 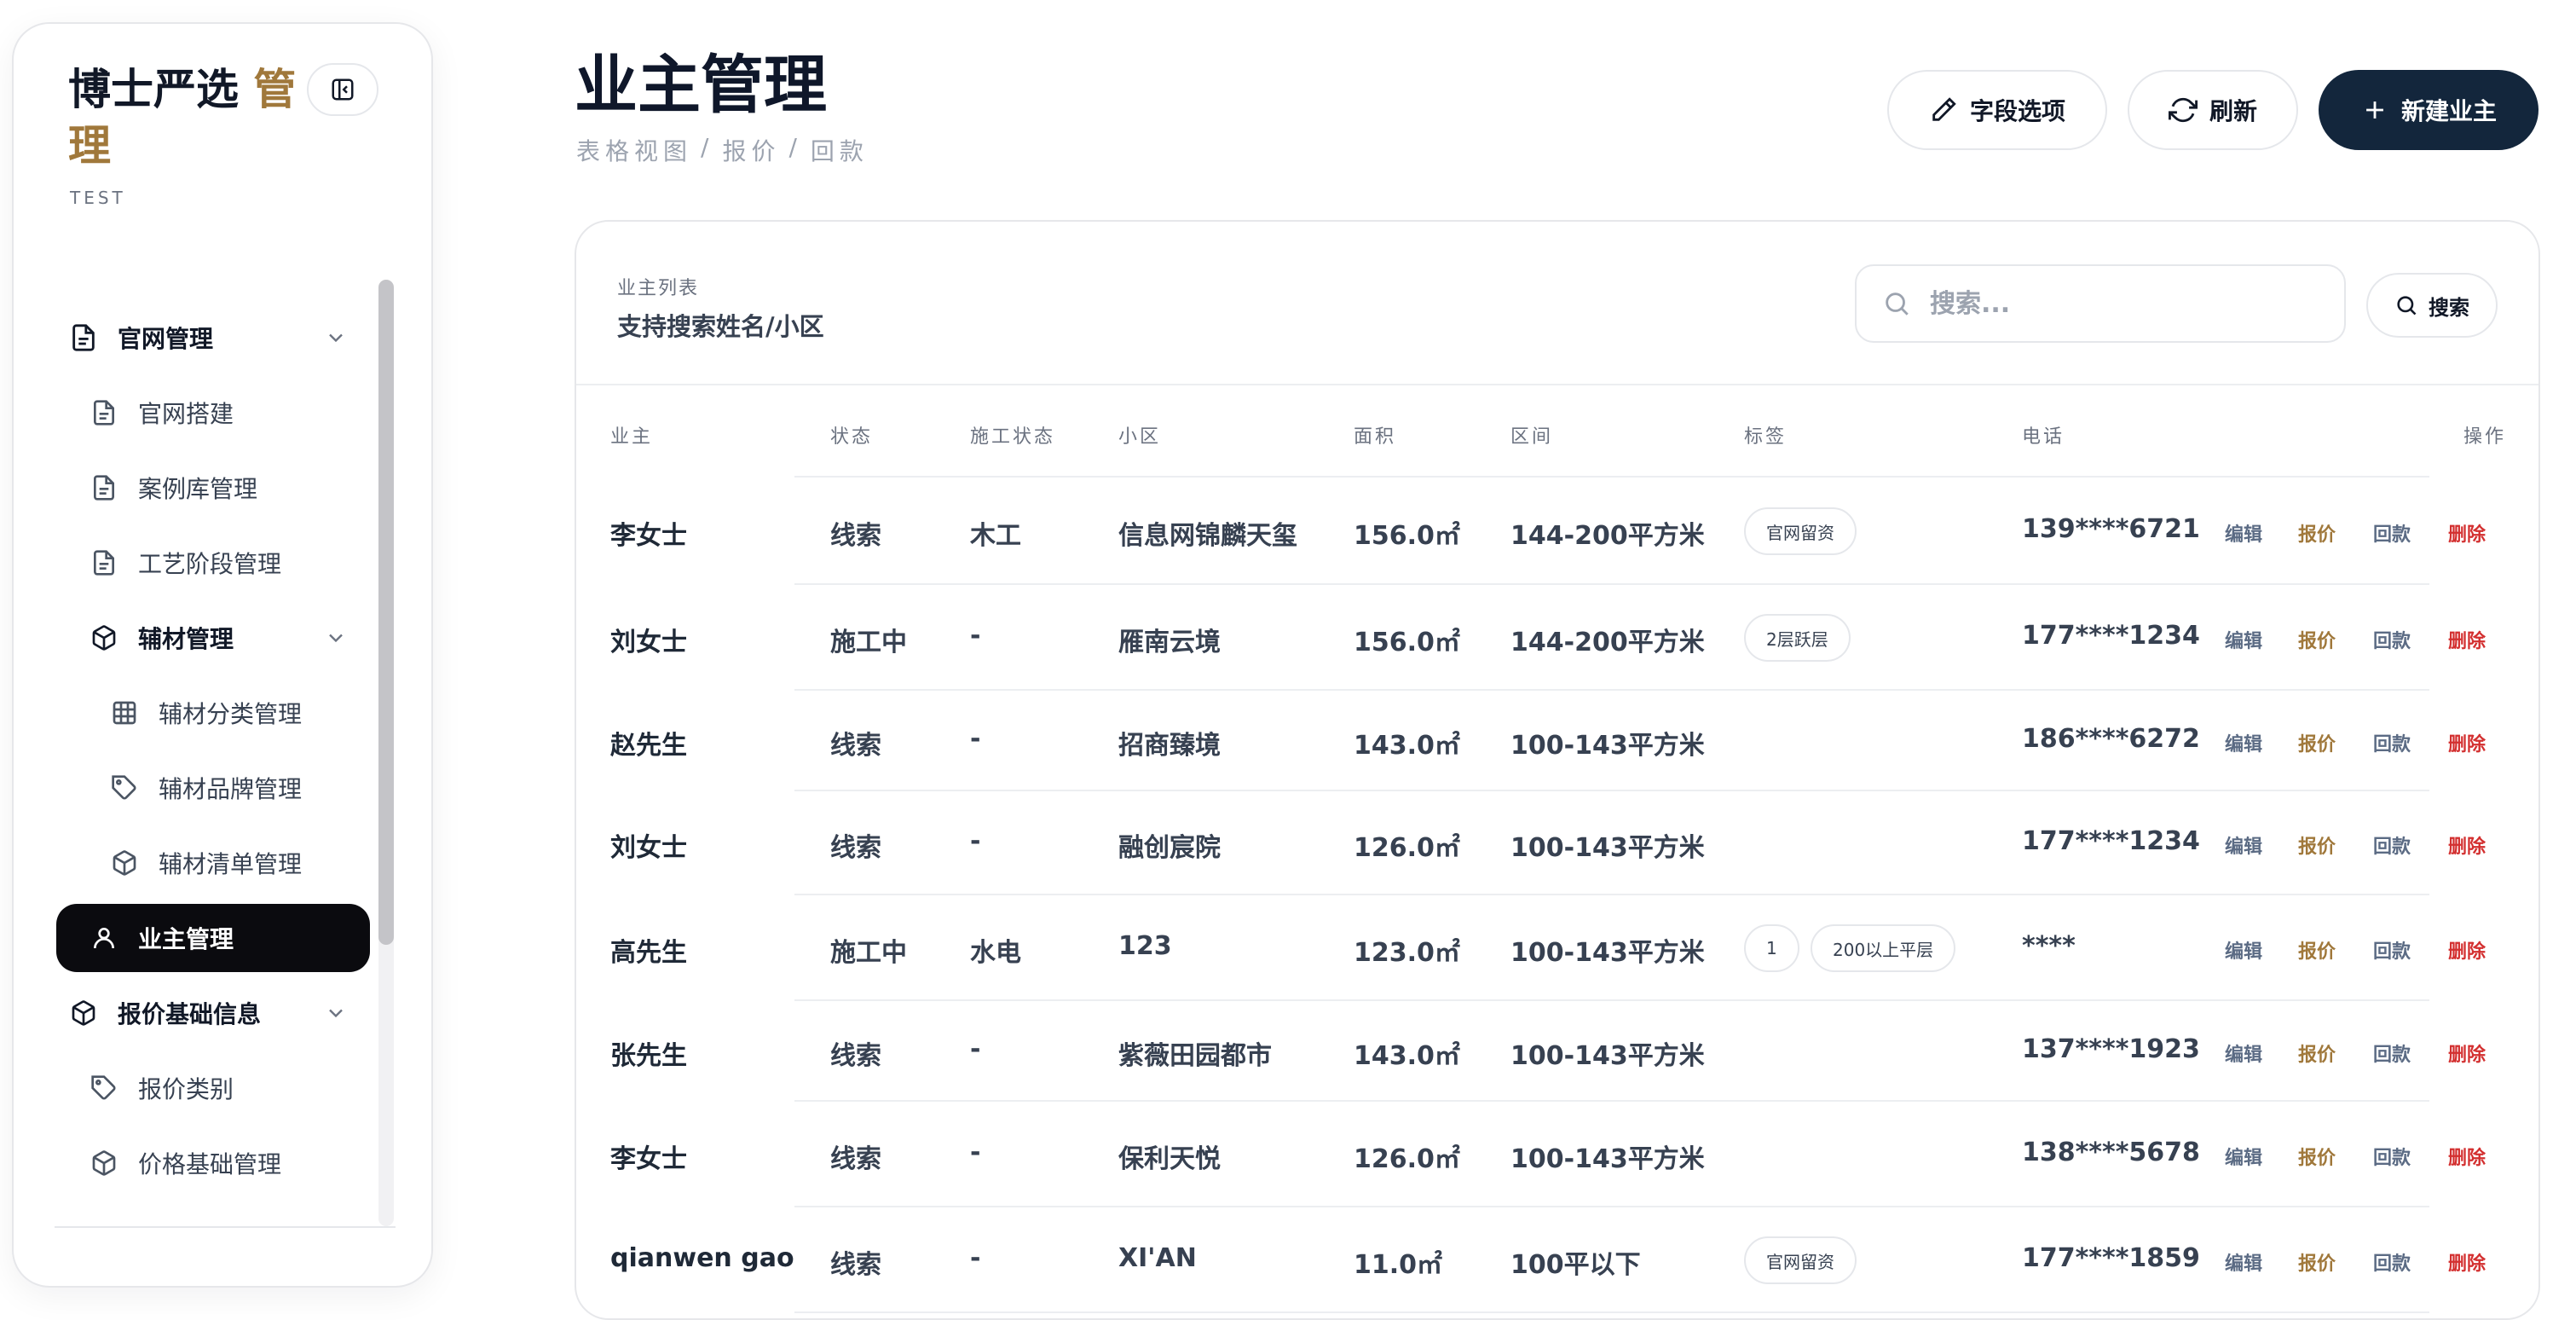 I want to click on search-input, so click(x=2117, y=303).